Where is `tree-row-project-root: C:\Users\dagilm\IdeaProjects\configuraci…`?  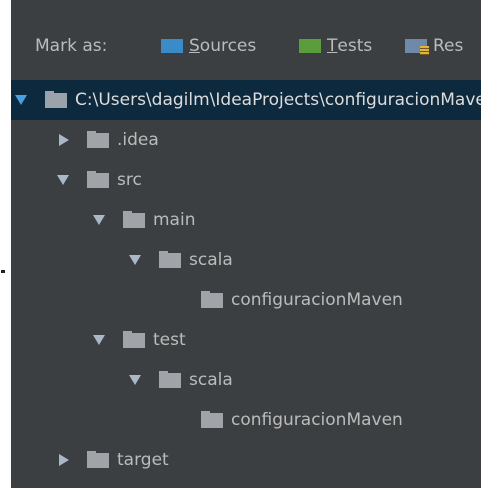
tree-row-project-root: C:\Users\dagilm\IdeaProjects\configuraci… is located at coordinates (246, 100).